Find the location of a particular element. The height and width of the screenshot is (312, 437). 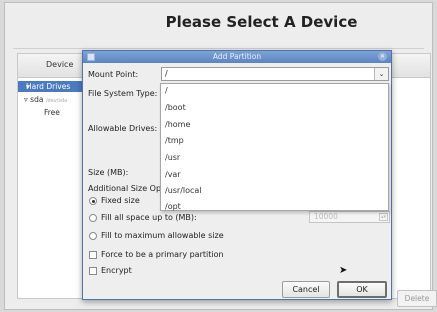

device-column-label: Device is located at coordinates (60, 64).